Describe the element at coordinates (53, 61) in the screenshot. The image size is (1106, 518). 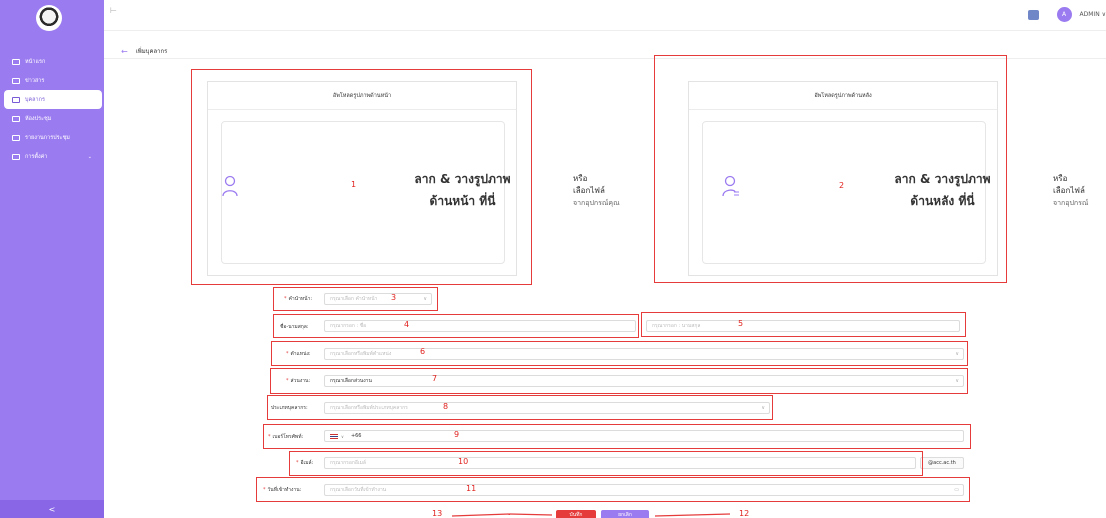
I see `sidebar-item-home: หน้าแรก` at that location.